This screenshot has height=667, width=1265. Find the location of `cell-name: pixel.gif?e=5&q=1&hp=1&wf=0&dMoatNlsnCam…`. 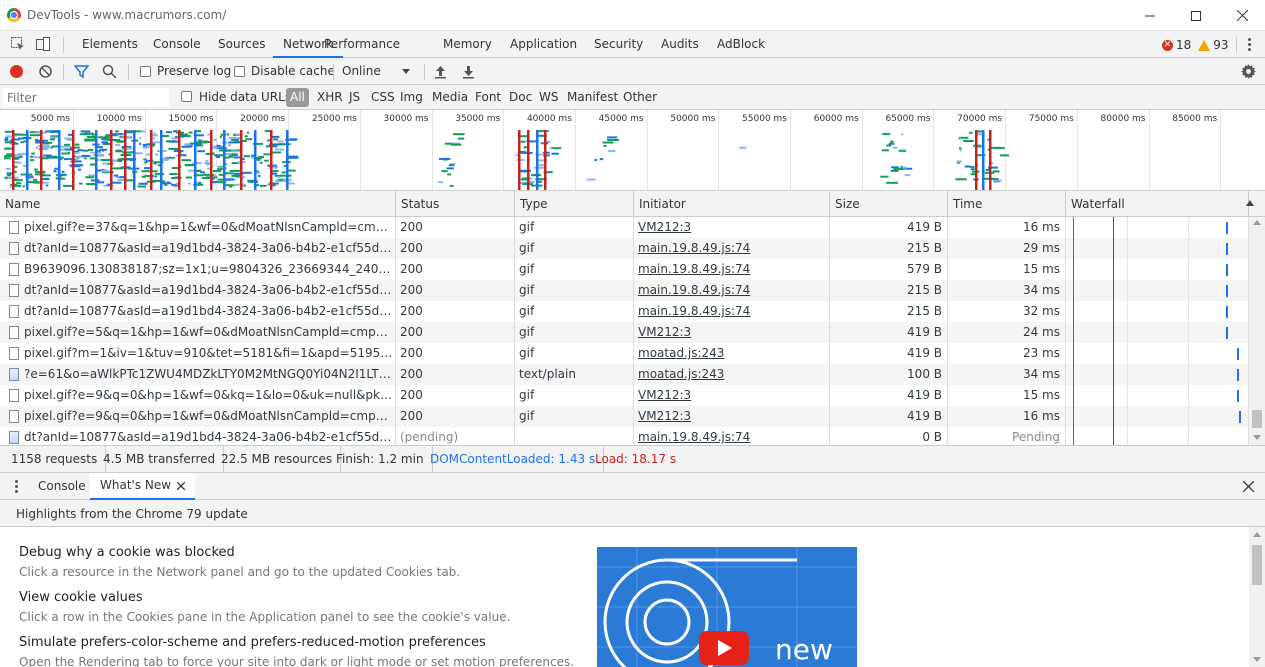

cell-name: pixel.gif?e=5&q=1&hp=1&wf=0&dMoatNlsnCam… is located at coordinates (208, 332).